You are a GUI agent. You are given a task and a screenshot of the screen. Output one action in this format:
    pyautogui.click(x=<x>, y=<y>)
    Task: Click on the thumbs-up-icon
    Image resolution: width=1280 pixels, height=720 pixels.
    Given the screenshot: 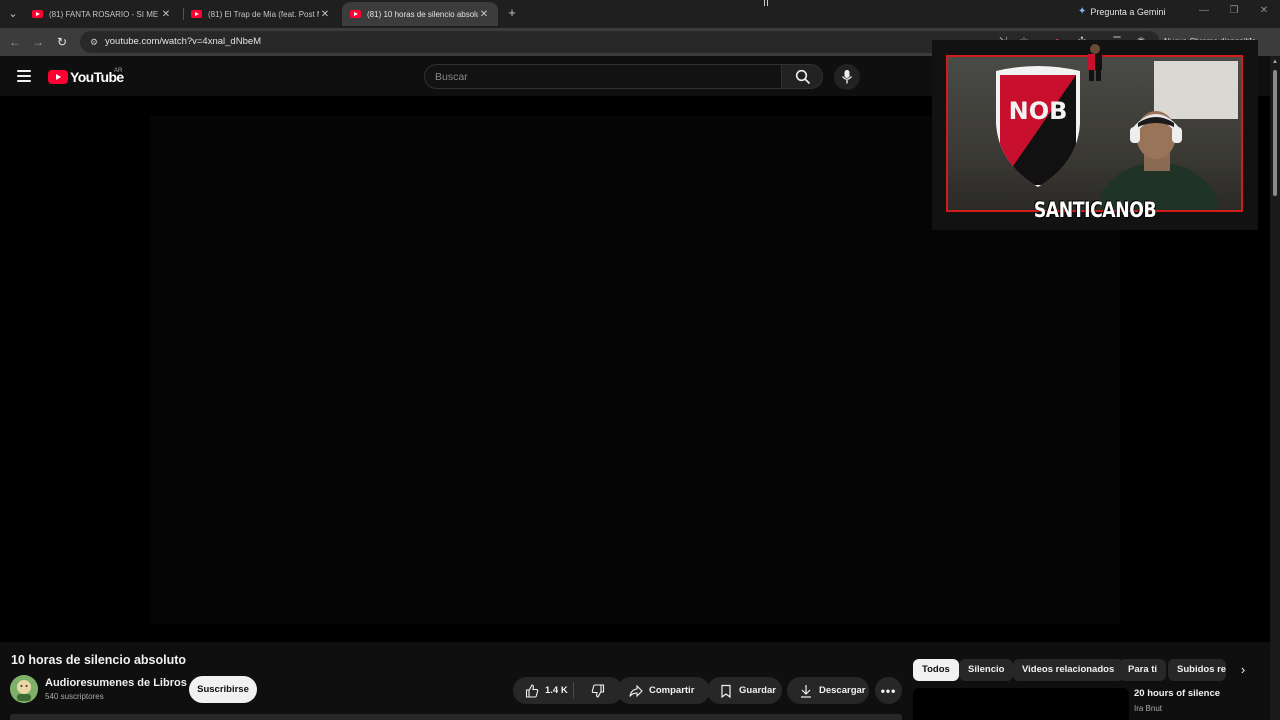 What is the action you would take?
    pyautogui.click(x=532, y=690)
    